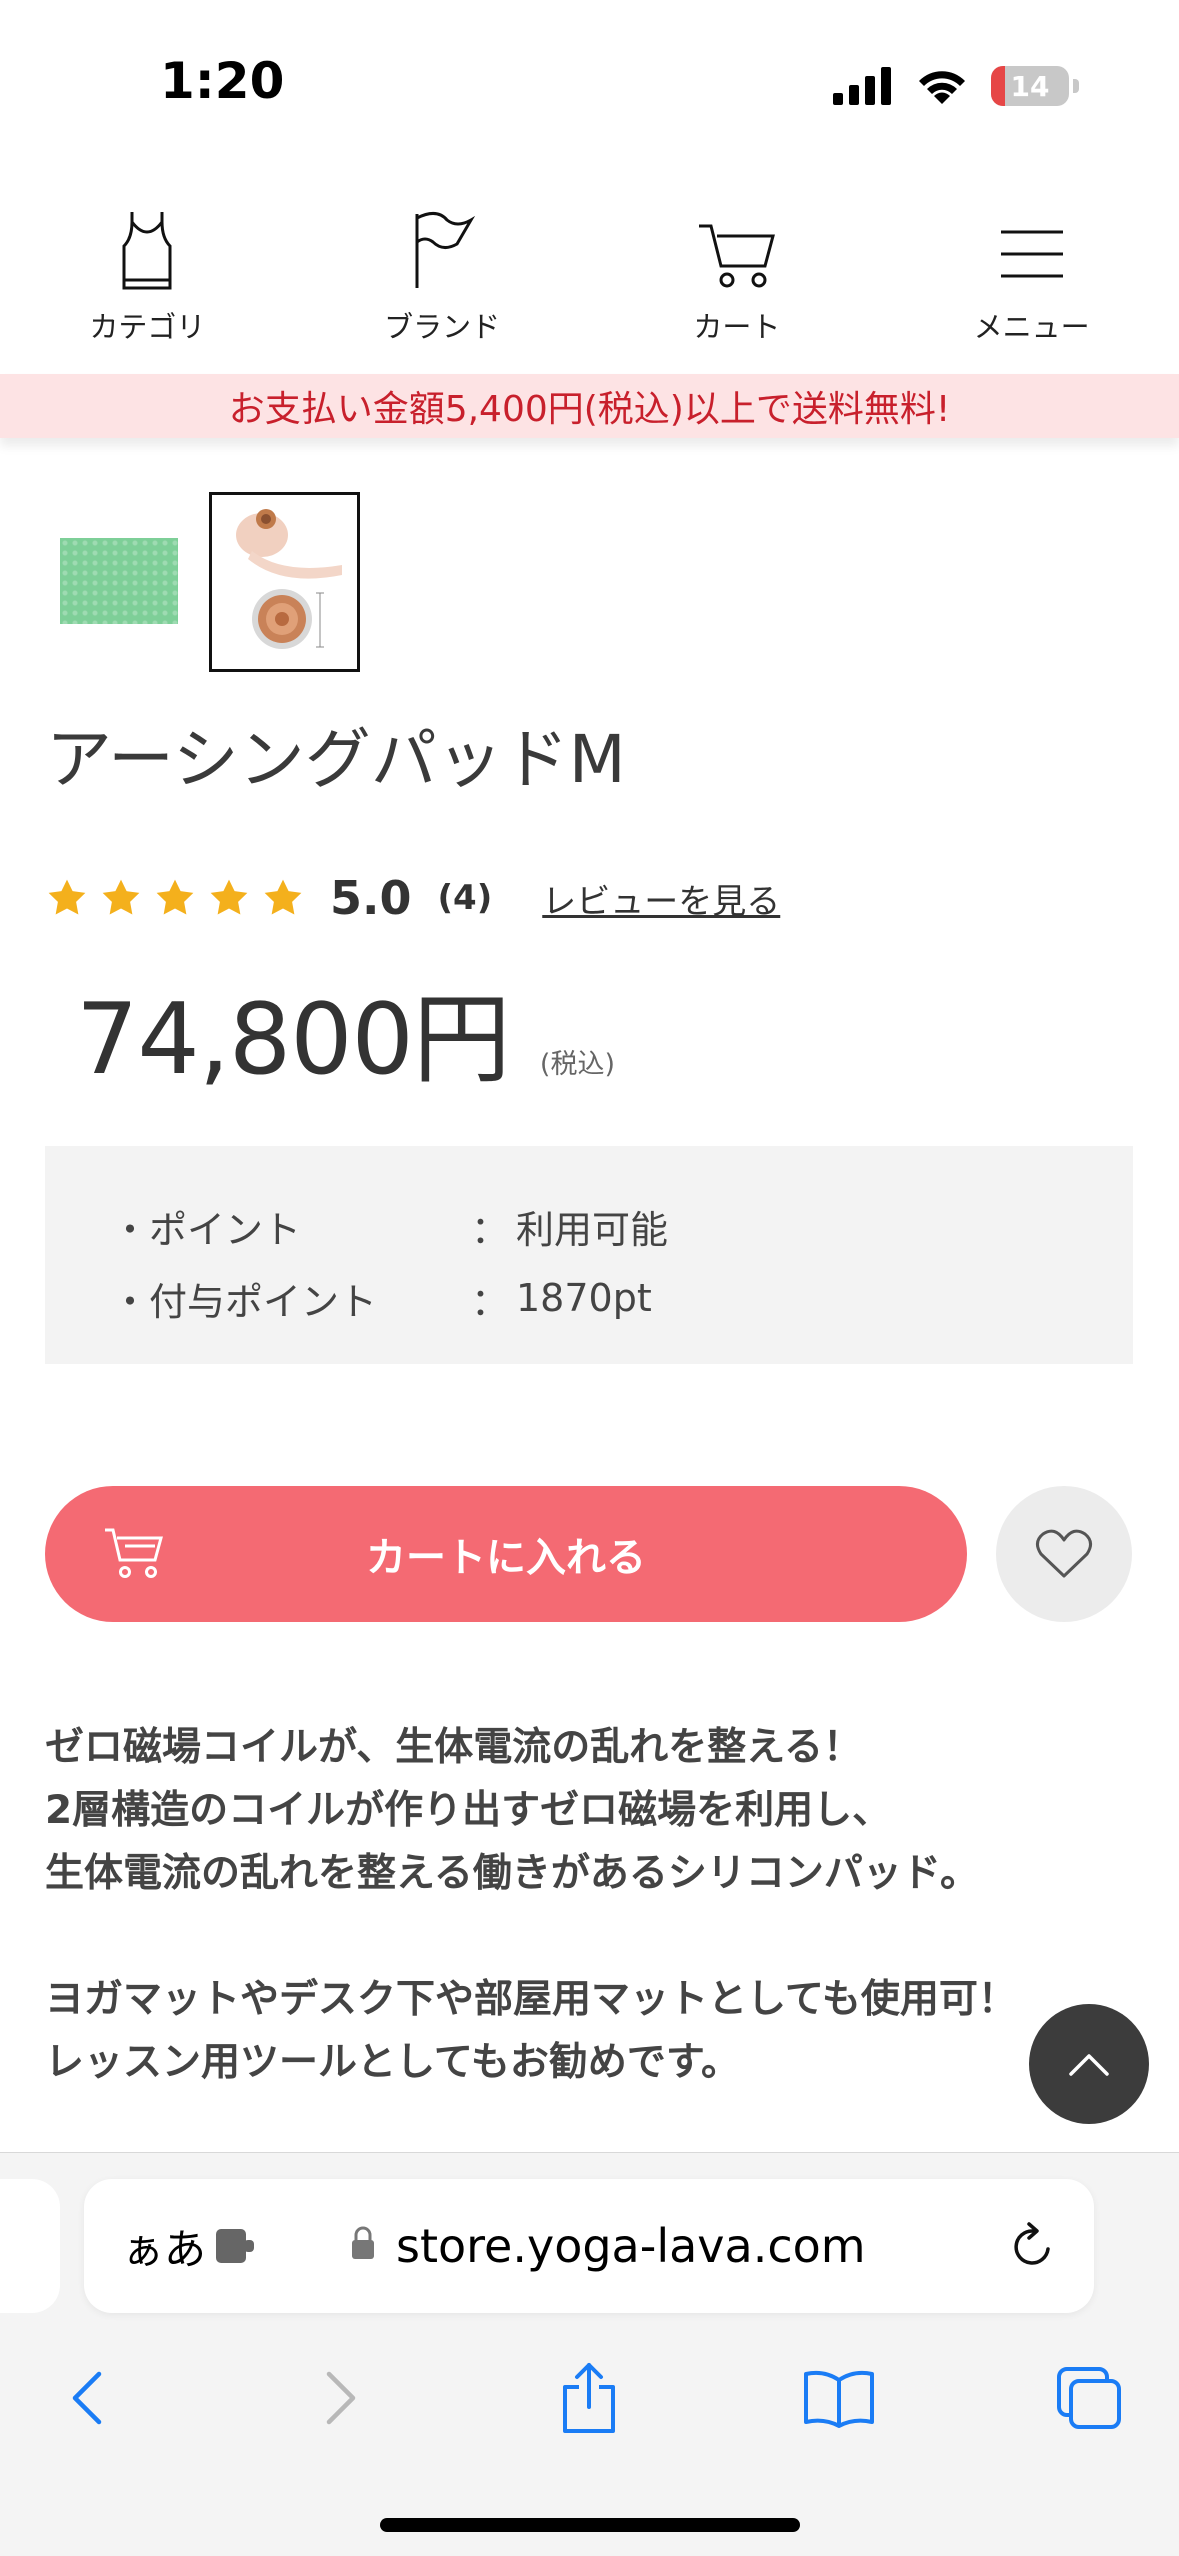 Image resolution: width=1179 pixels, height=2556 pixels. What do you see at coordinates (206, 1229) in the screenshot?
I see `point-label: ・ポイント` at bounding box center [206, 1229].